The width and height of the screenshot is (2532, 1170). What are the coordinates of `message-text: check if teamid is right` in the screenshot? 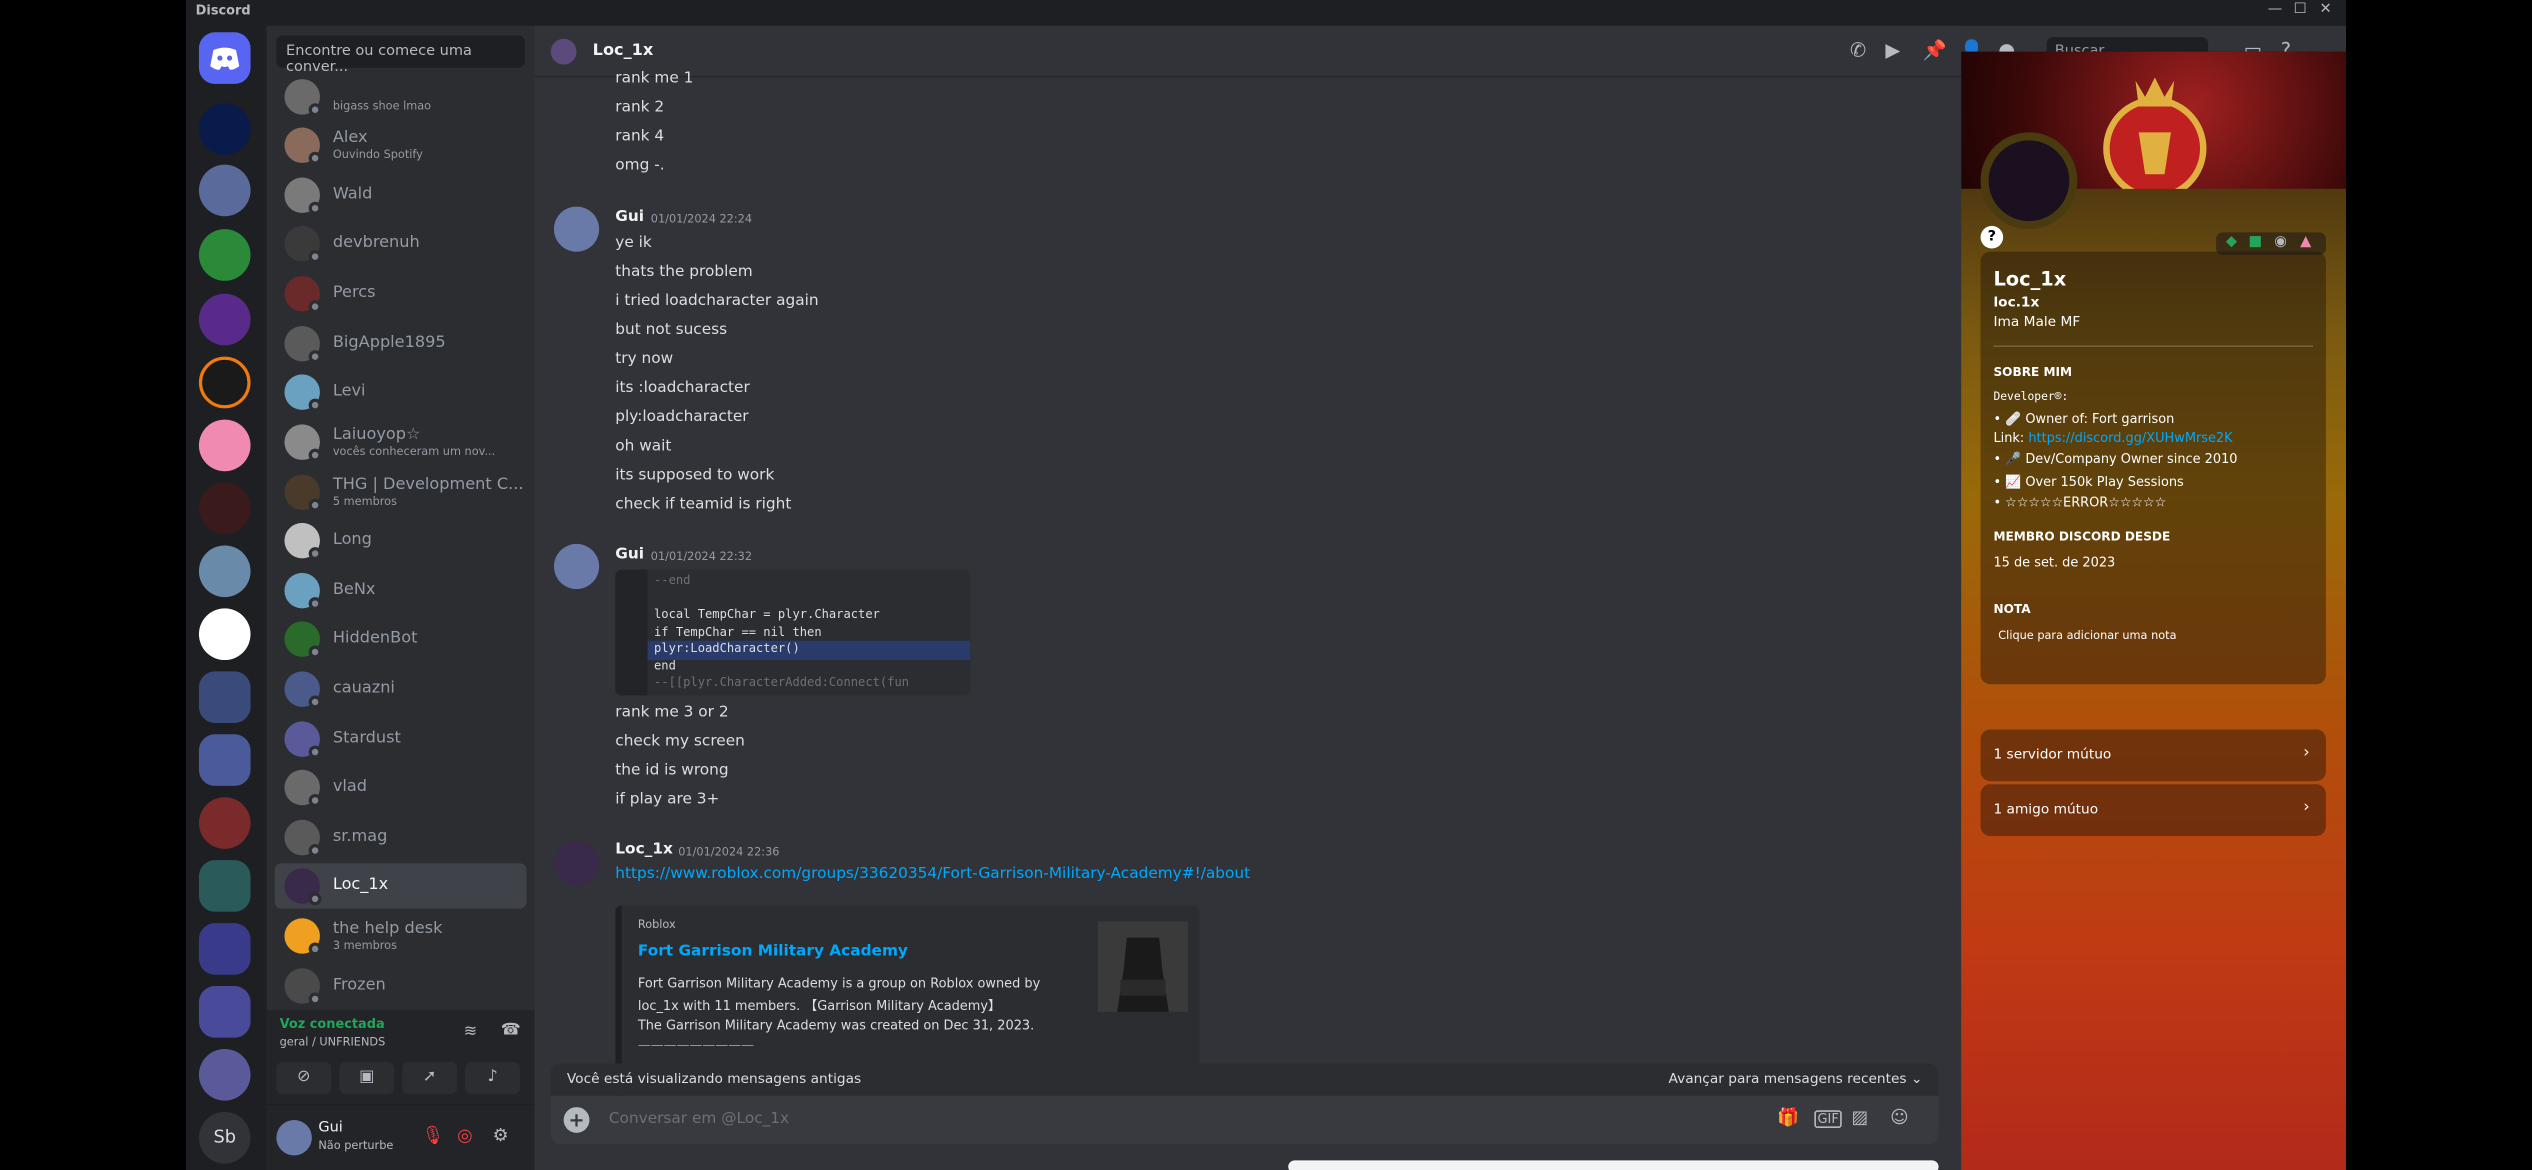 It's located at (703, 504).